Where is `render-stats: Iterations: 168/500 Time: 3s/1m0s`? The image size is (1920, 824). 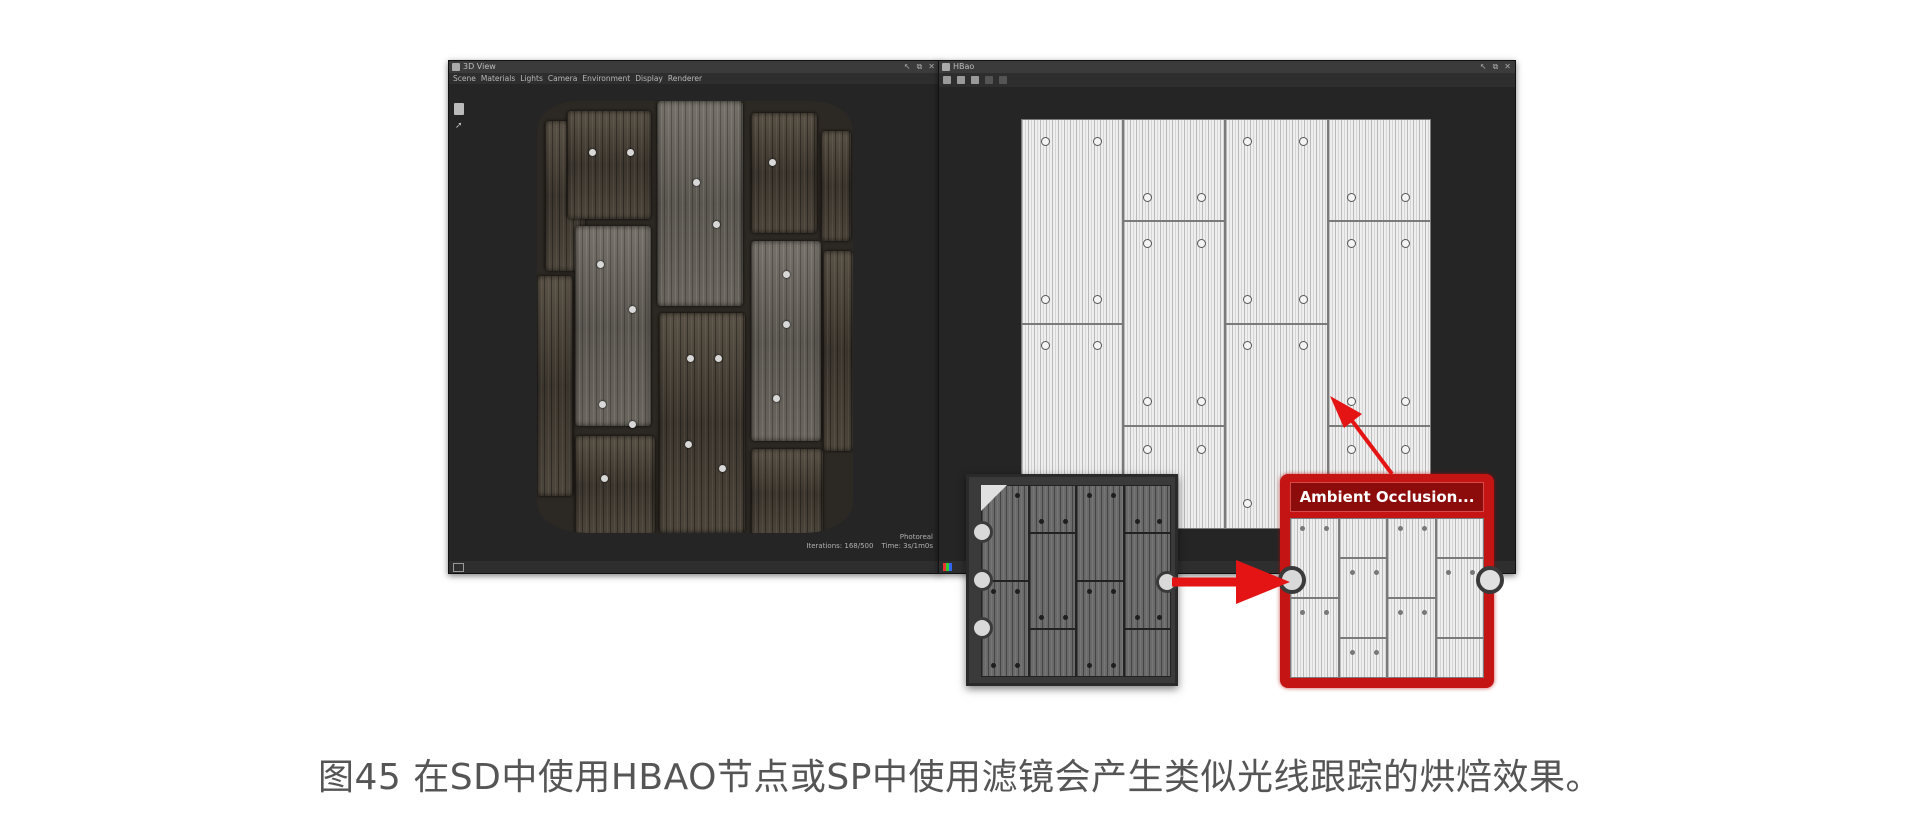 render-stats: Iterations: 168/500 Time: 3s/1m0s is located at coordinates (869, 546).